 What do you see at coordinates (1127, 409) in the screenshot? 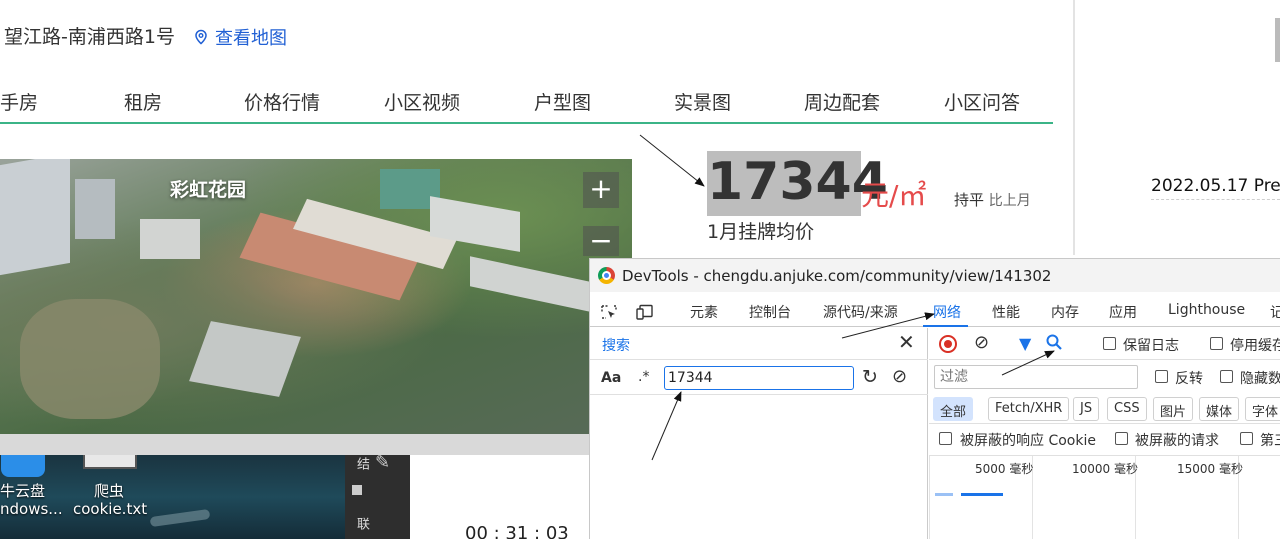
I see `type-filter-css: CSS` at bounding box center [1127, 409].